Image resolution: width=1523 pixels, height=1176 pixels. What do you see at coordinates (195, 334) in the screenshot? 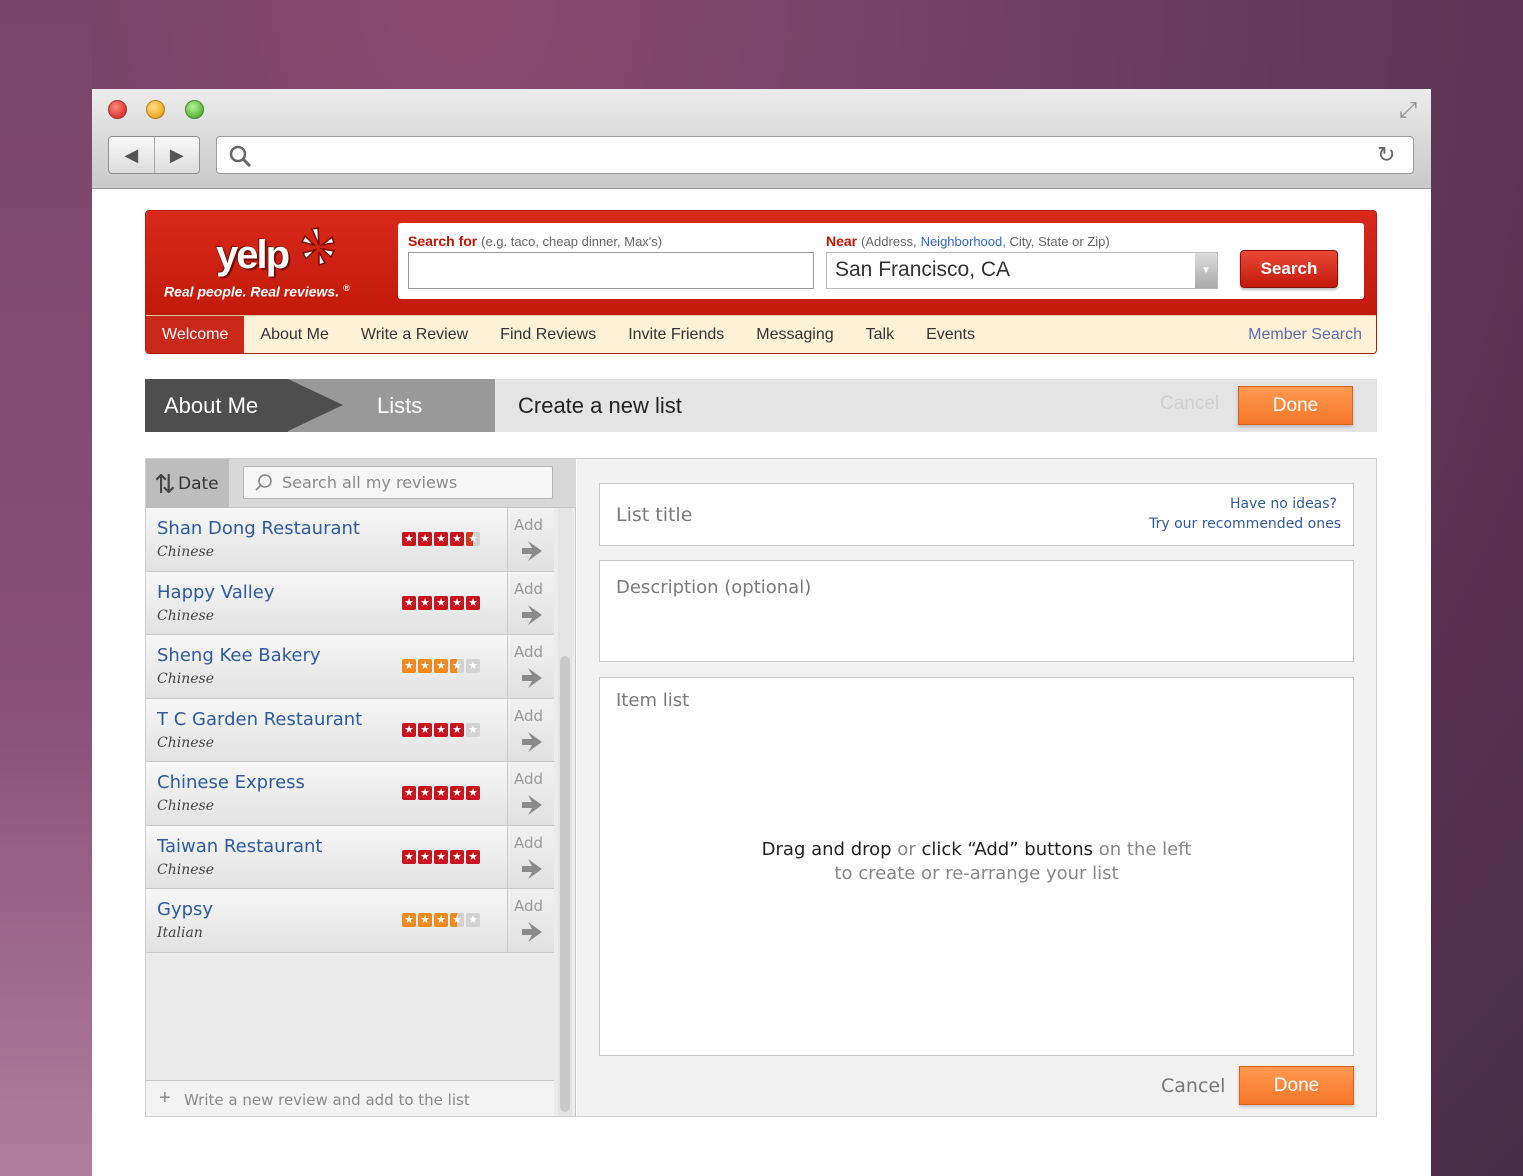
I see `nav-welcome: Welcome` at bounding box center [195, 334].